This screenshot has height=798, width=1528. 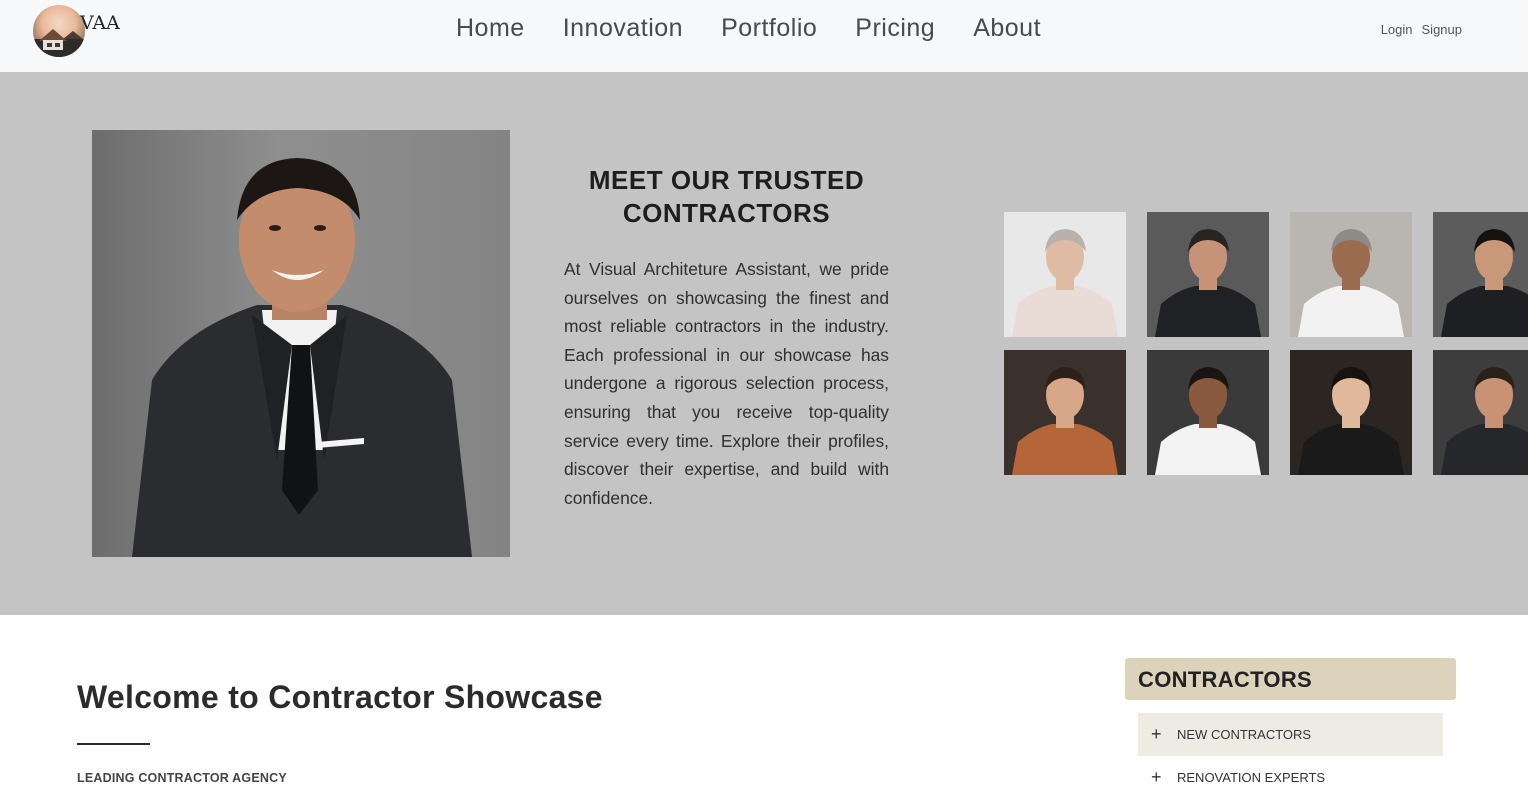 I want to click on signup-link: Signup, so click(x=1442, y=29).